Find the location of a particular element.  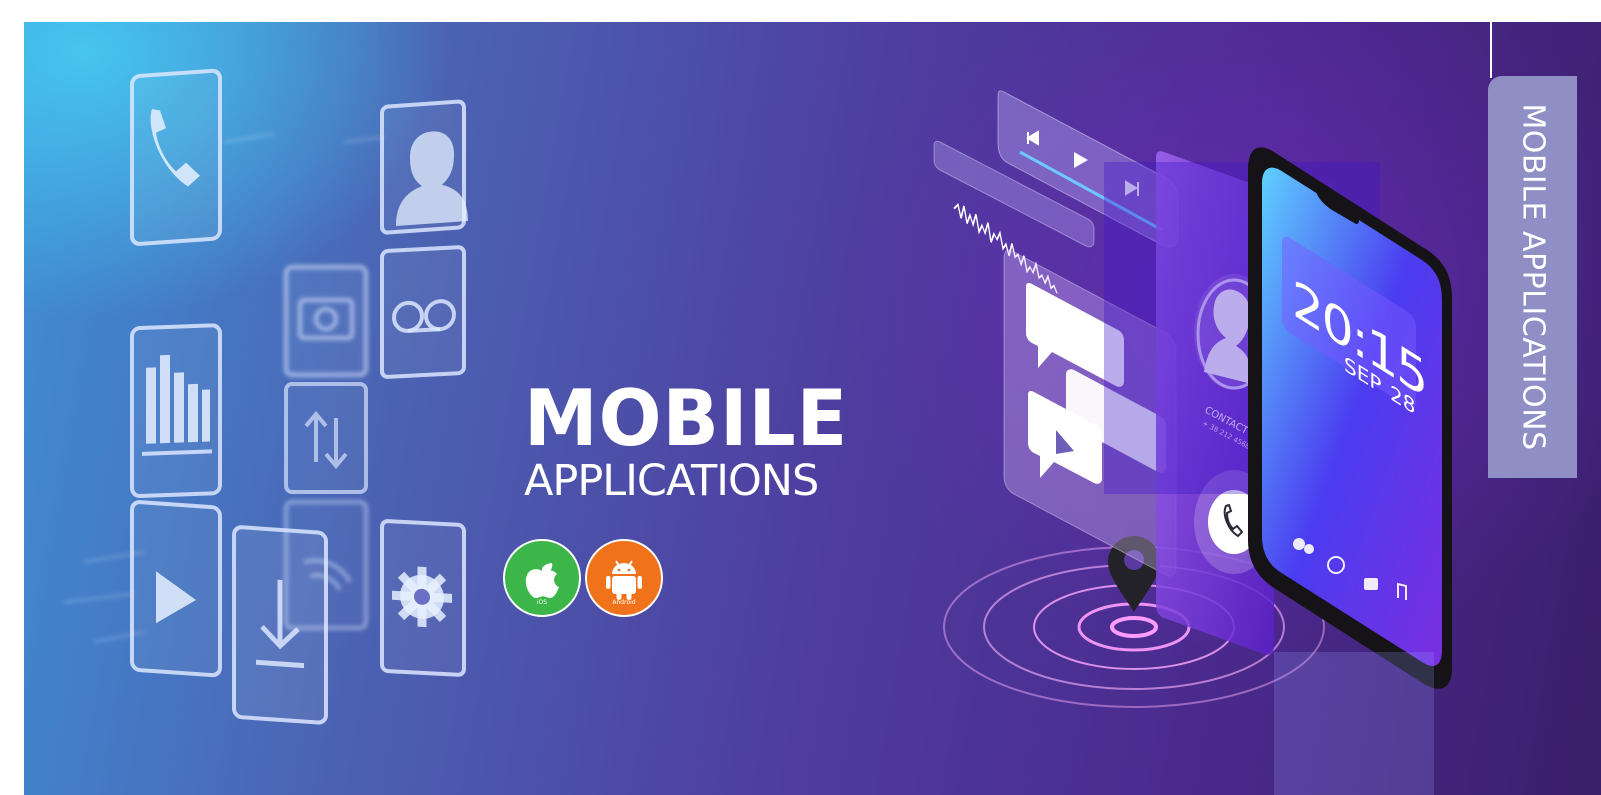

android-badge-label: Android is located at coordinates (624, 602).